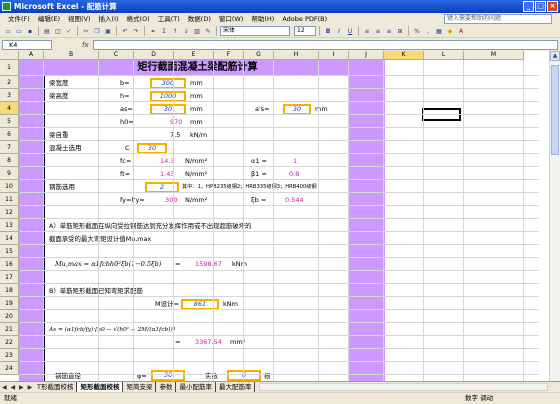 Image resolution: width=560 pixels, height=404 pixels. I want to click on column-header-I: I, so click(334, 55).